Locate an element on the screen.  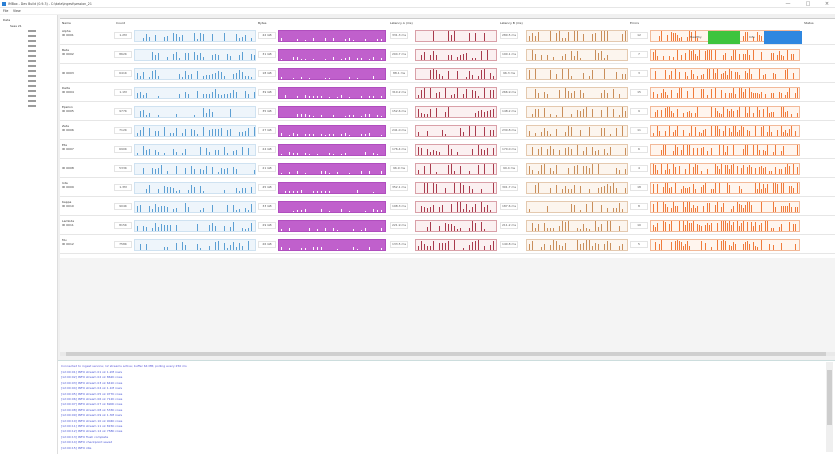
legend-info-swatch is located at coordinates (783, 37).